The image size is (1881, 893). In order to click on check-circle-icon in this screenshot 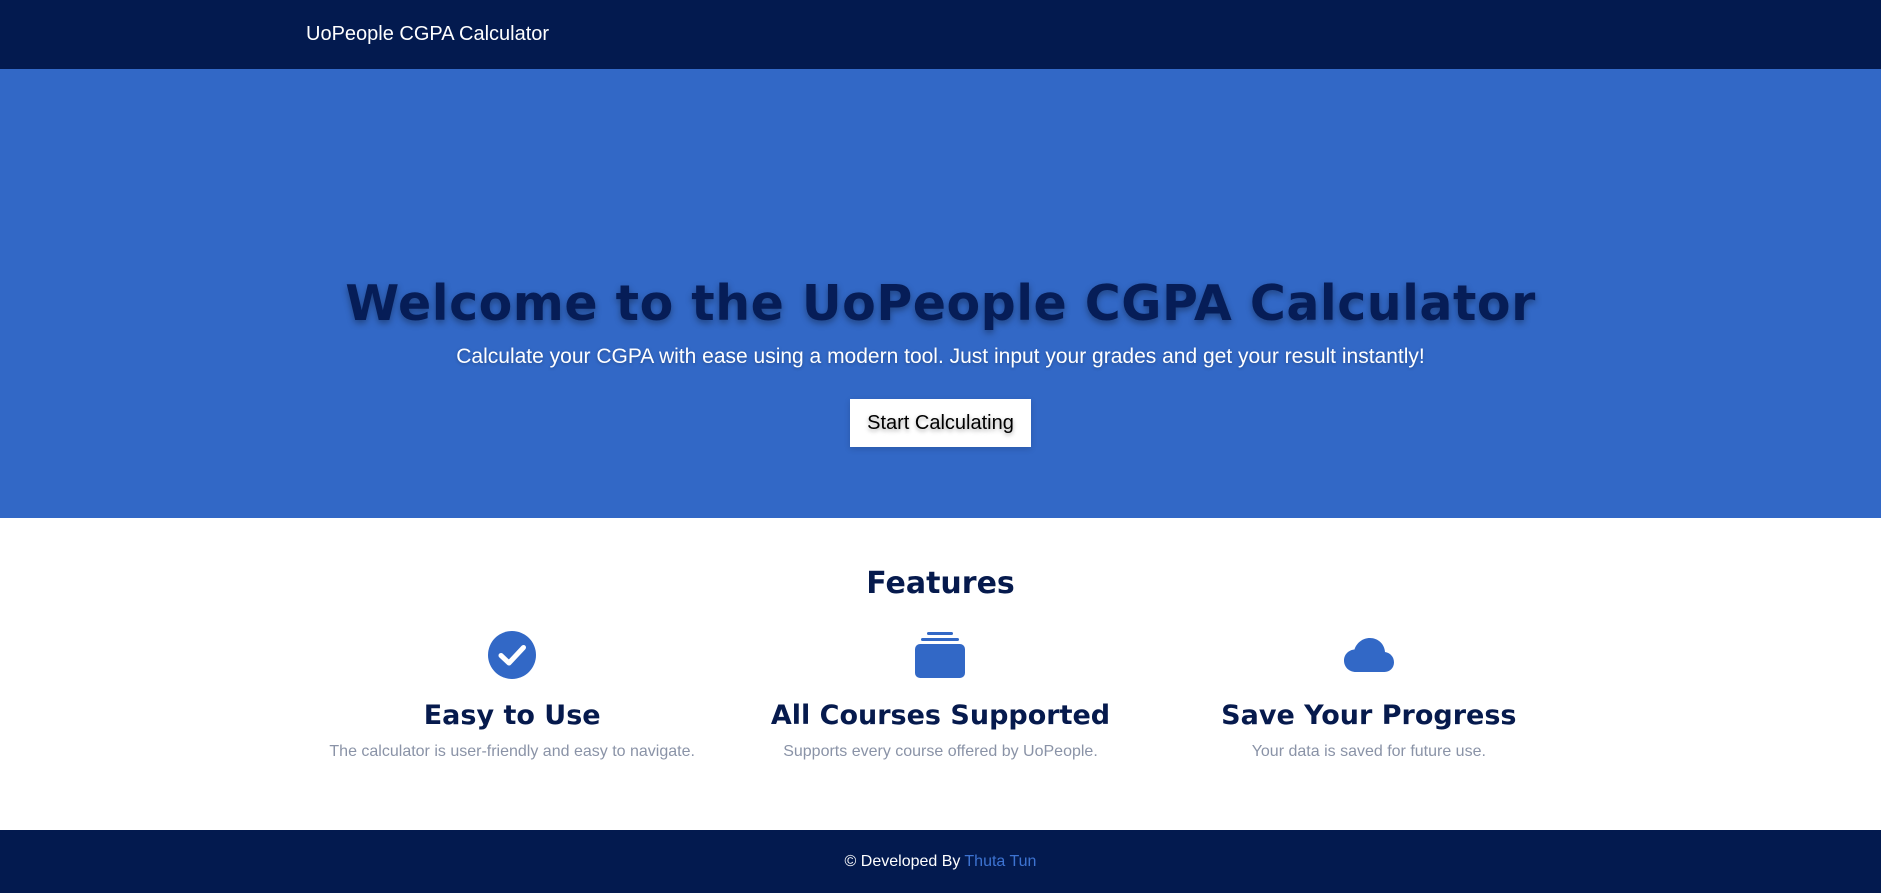, I will do `click(512, 655)`.